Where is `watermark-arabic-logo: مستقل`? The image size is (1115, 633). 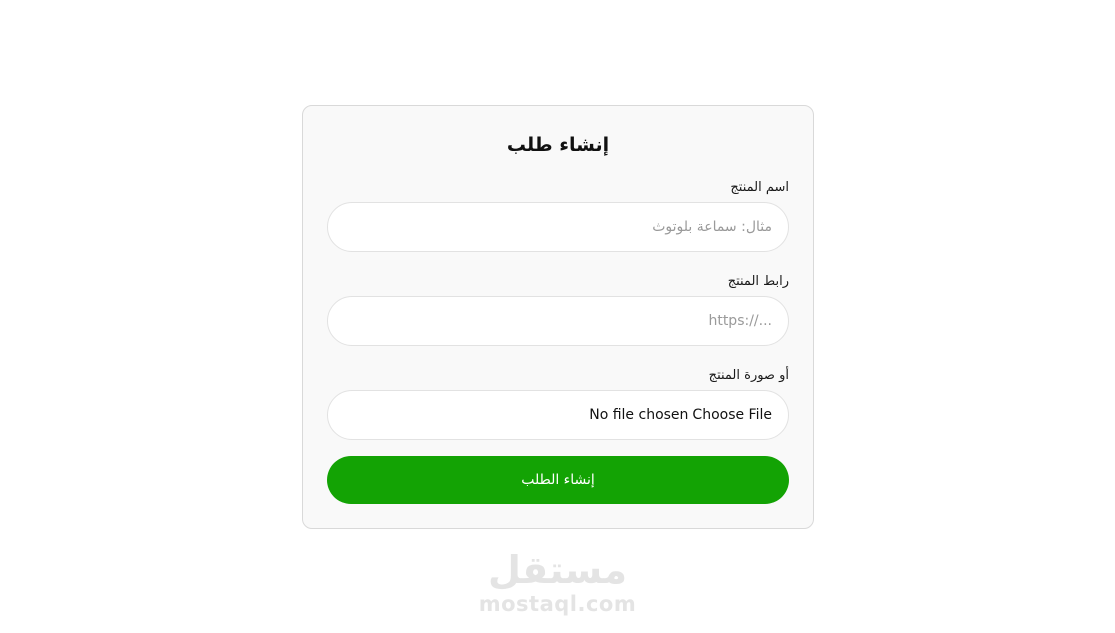 watermark-arabic-logo: مستقل is located at coordinates (557, 570).